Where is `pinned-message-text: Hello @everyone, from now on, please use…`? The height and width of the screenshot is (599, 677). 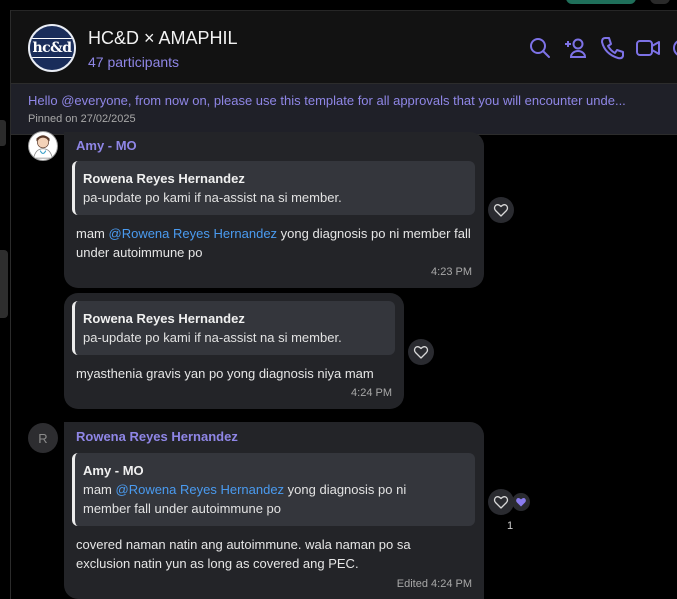
pinned-message-text: Hello @everyone, from now on, please use… is located at coordinates (327, 100).